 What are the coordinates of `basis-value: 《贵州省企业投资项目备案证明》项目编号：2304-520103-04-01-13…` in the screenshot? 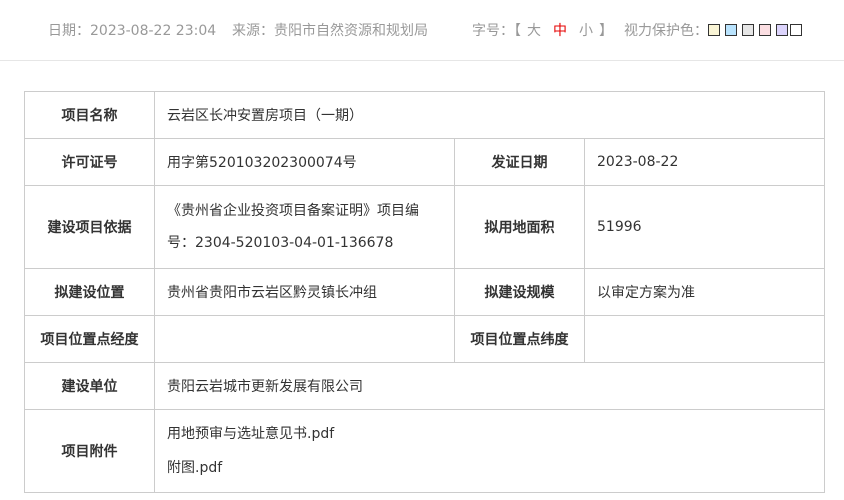 It's located at (304, 227).